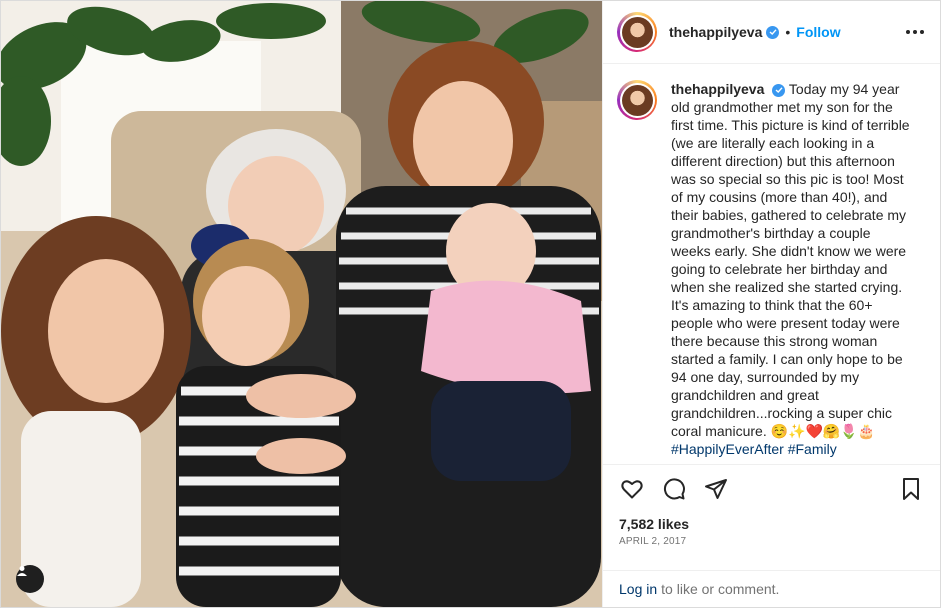  I want to click on caption-hashtags: #HappilyEverAfter #Family, so click(754, 449).